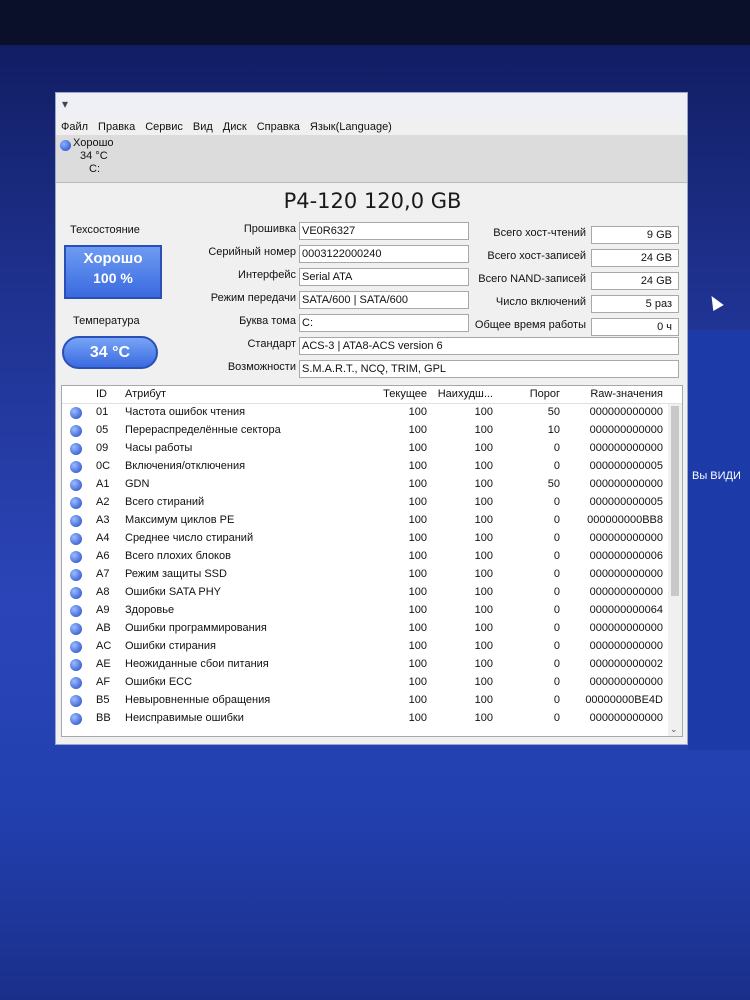 The image size is (750, 1000). Describe the element at coordinates (110, 352) in the screenshot. I see `temperature-button: 34 °C` at that location.